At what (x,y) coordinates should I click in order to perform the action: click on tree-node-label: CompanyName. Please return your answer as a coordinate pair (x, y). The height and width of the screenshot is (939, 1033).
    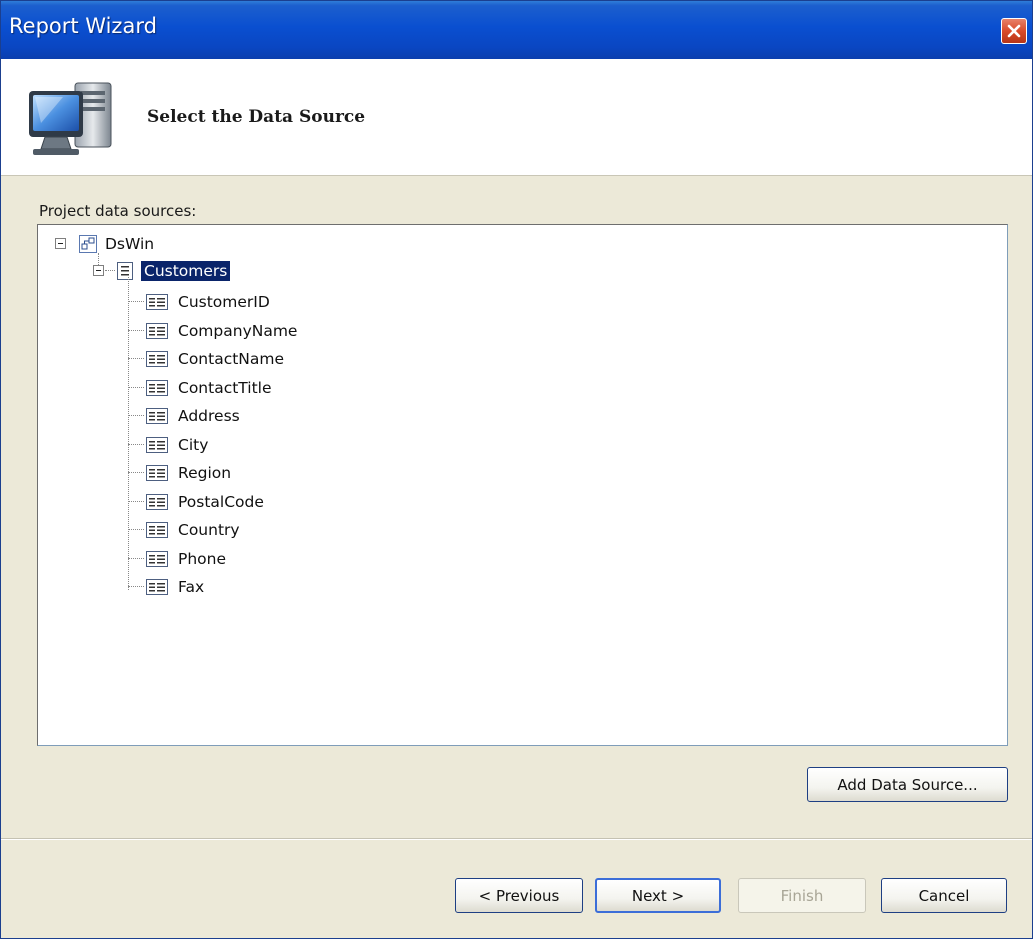
    Looking at the image, I should click on (238, 331).